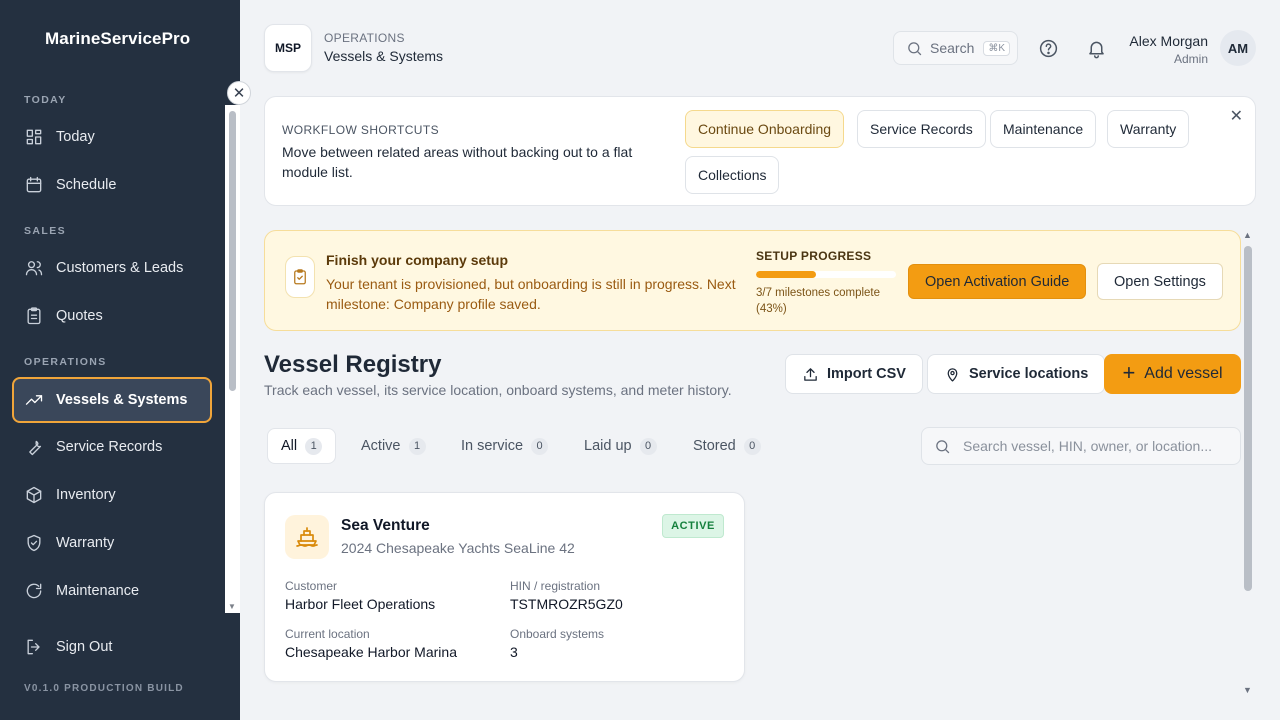 Image resolution: width=1280 pixels, height=720 pixels. I want to click on tab-all: All 1, so click(302, 446).